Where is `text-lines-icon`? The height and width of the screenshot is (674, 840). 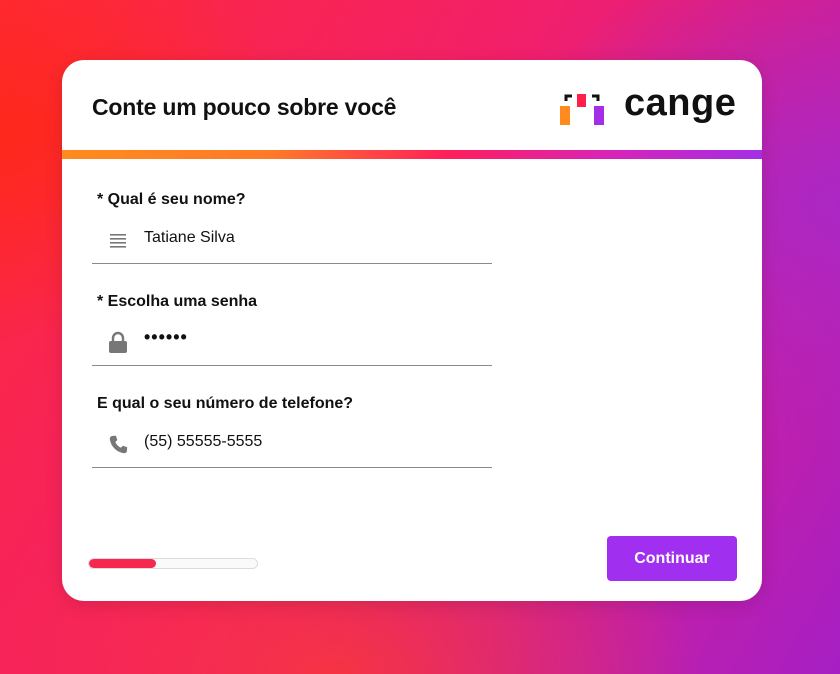
text-lines-icon is located at coordinates (118, 241).